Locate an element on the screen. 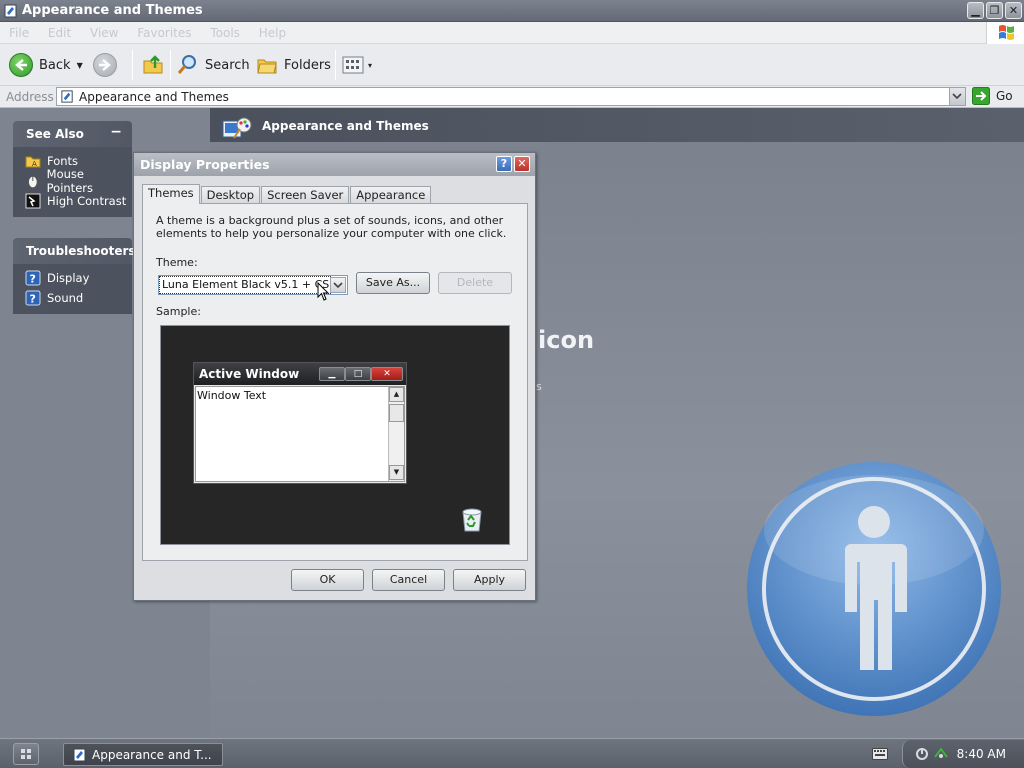 This screenshot has width=1024, height=768. address-input: Appearance and Themes is located at coordinates (511, 96).